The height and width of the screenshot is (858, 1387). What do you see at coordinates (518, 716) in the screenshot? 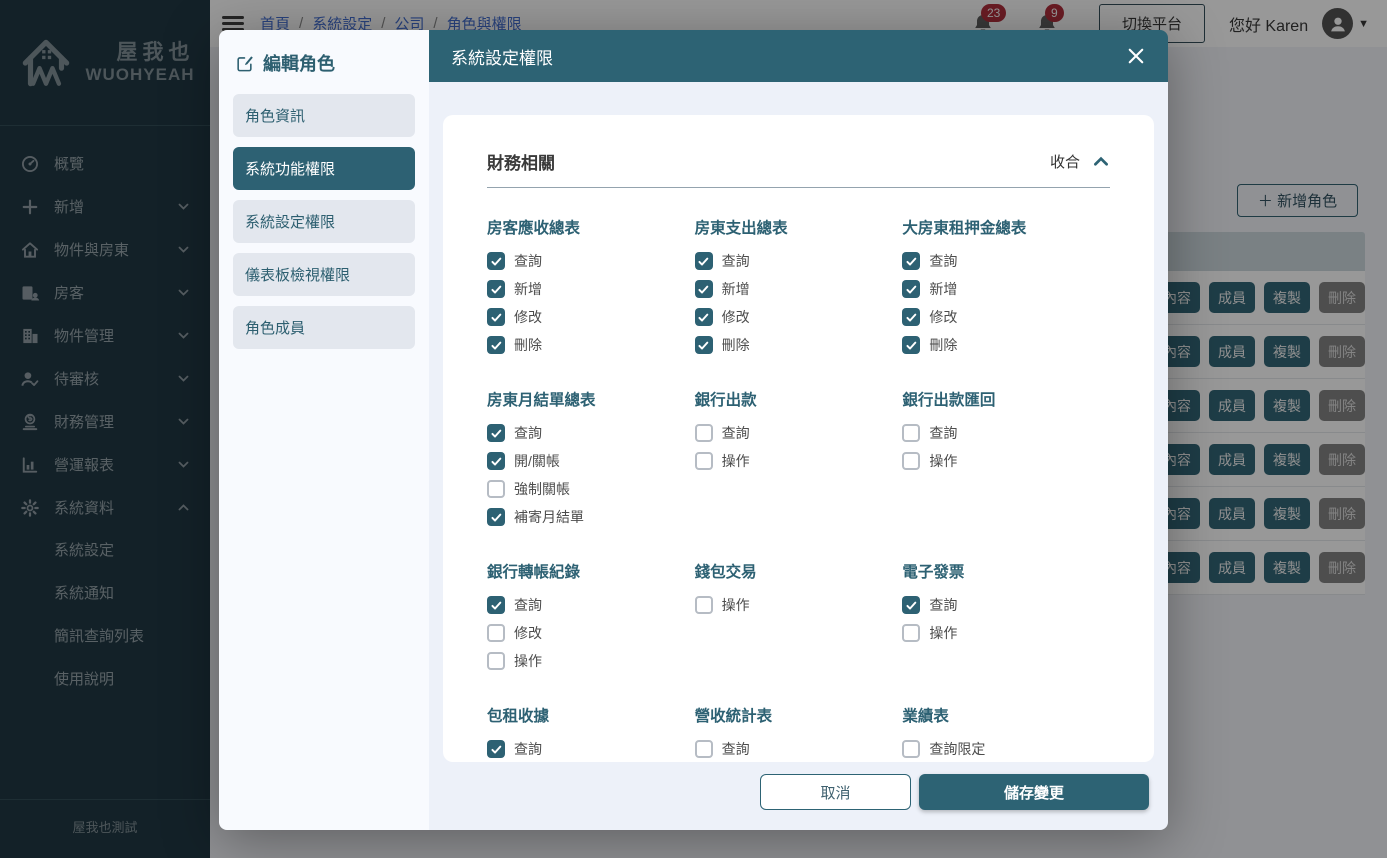
I see `permission-group-title: 包租收據` at bounding box center [518, 716].